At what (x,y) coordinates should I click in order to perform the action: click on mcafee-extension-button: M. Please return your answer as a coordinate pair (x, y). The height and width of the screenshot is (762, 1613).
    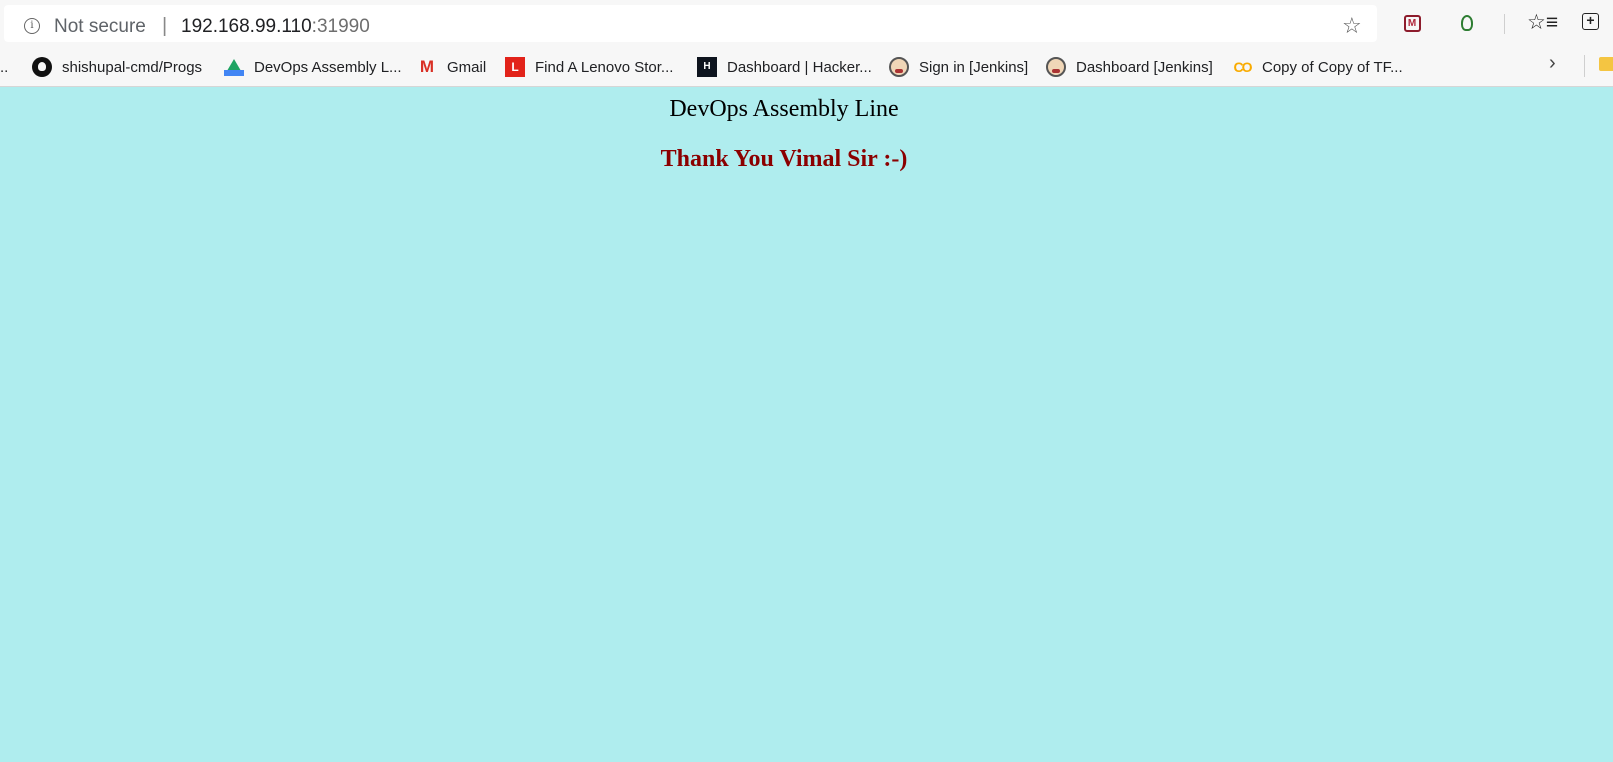
    Looking at the image, I should click on (1412, 23).